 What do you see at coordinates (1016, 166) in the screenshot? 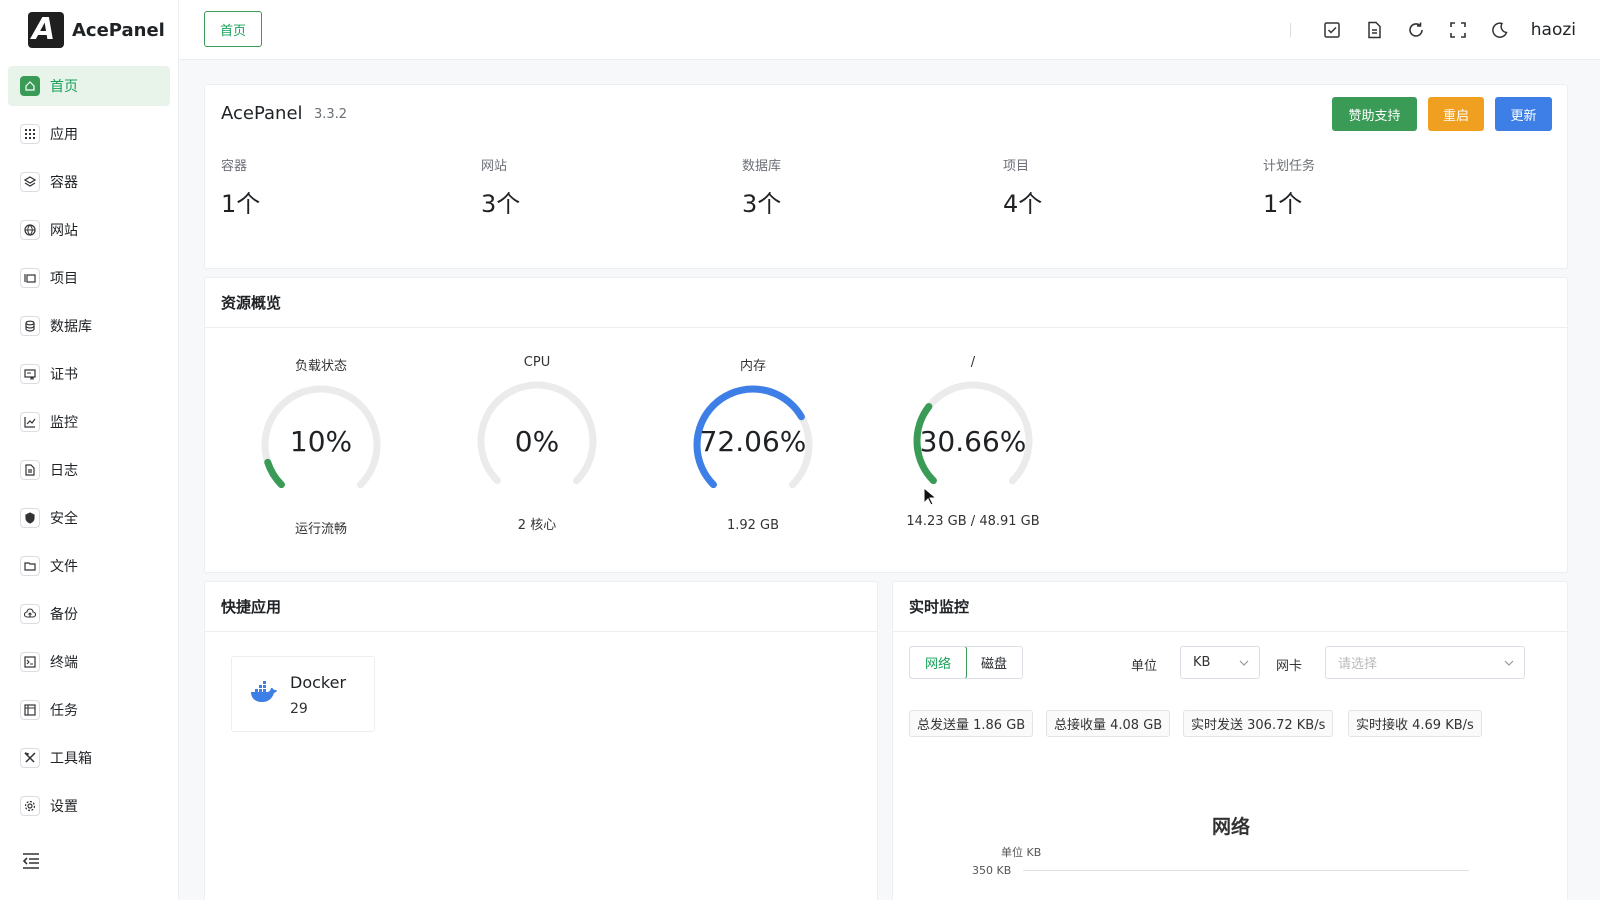
I see `stat-label: 项目` at bounding box center [1016, 166].